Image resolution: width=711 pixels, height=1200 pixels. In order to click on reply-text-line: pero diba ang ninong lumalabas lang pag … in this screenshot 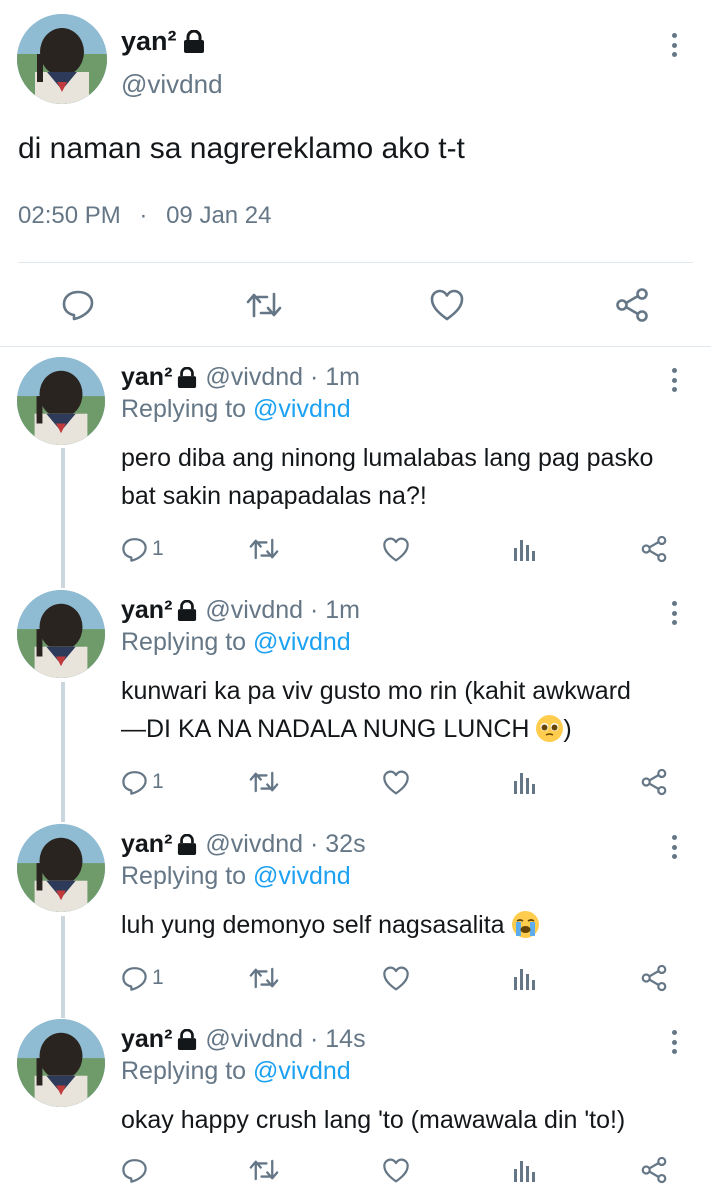, I will do `click(387, 458)`.